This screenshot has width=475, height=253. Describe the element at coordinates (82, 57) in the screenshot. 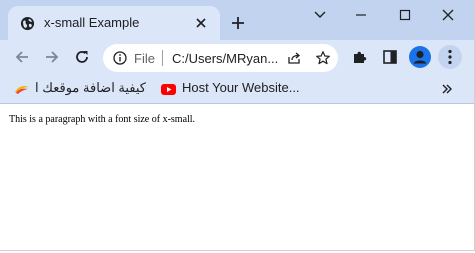

I see `reload-icon` at that location.